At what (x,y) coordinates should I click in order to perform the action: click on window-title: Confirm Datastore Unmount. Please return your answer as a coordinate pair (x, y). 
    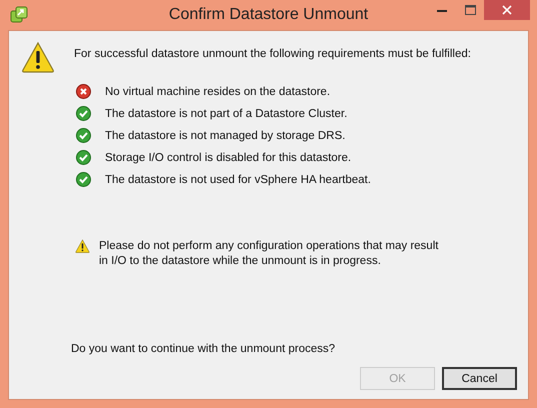
    Looking at the image, I should click on (268, 14).